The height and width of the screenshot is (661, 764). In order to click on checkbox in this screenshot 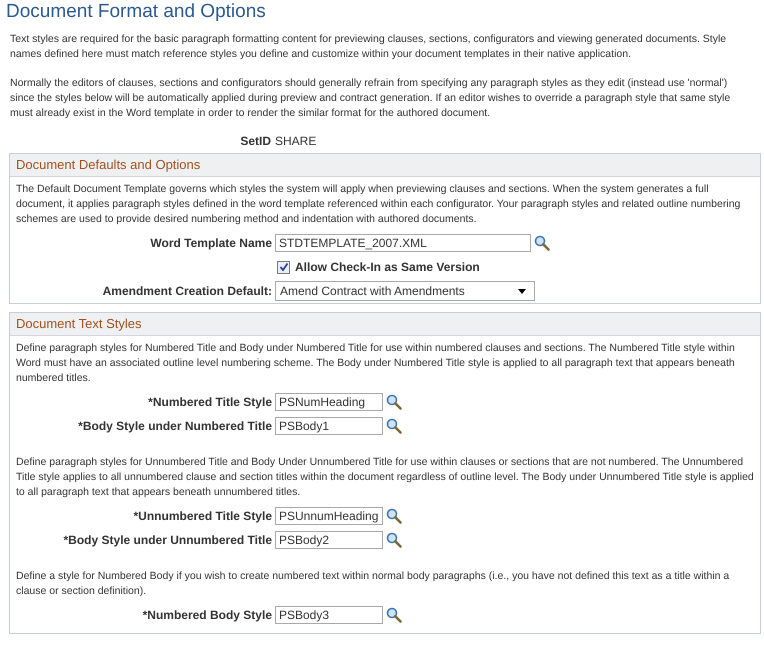, I will do `click(283, 267)`.